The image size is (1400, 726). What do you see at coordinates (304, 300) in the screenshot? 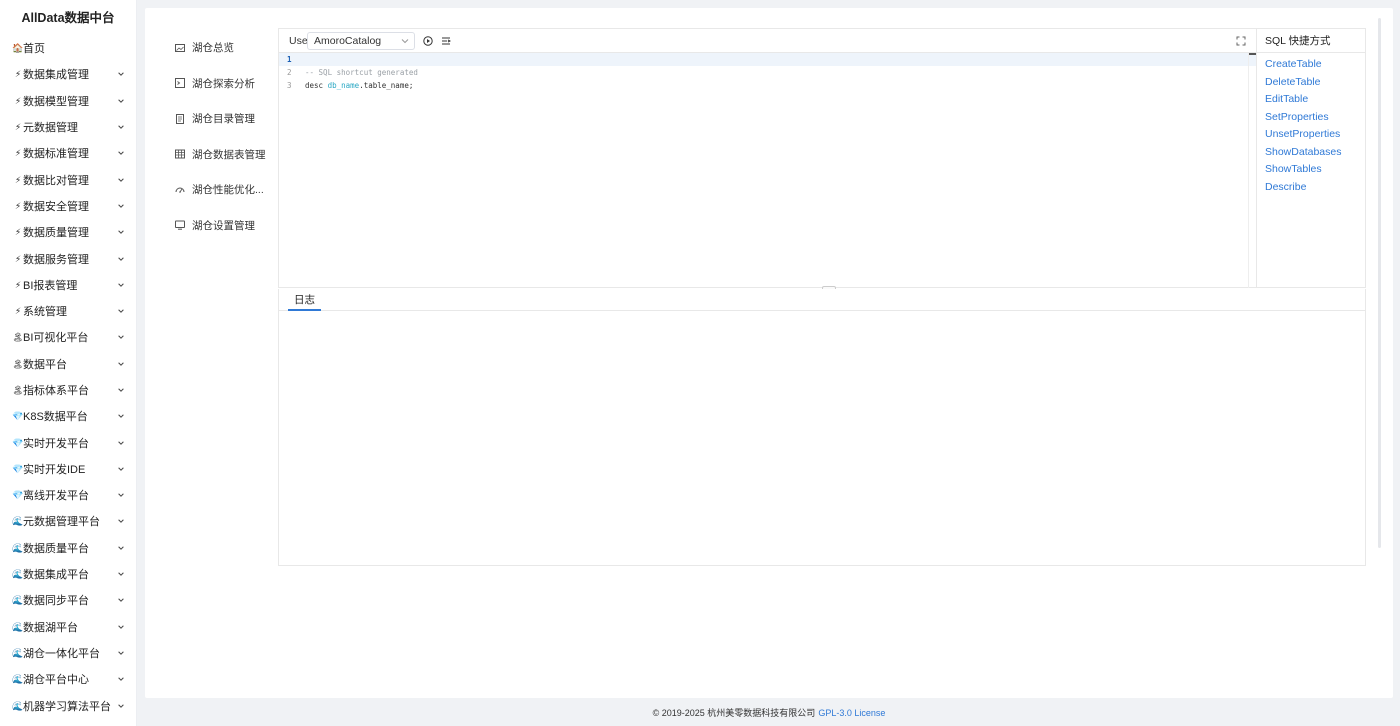
I see `tab-log: 日志` at bounding box center [304, 300].